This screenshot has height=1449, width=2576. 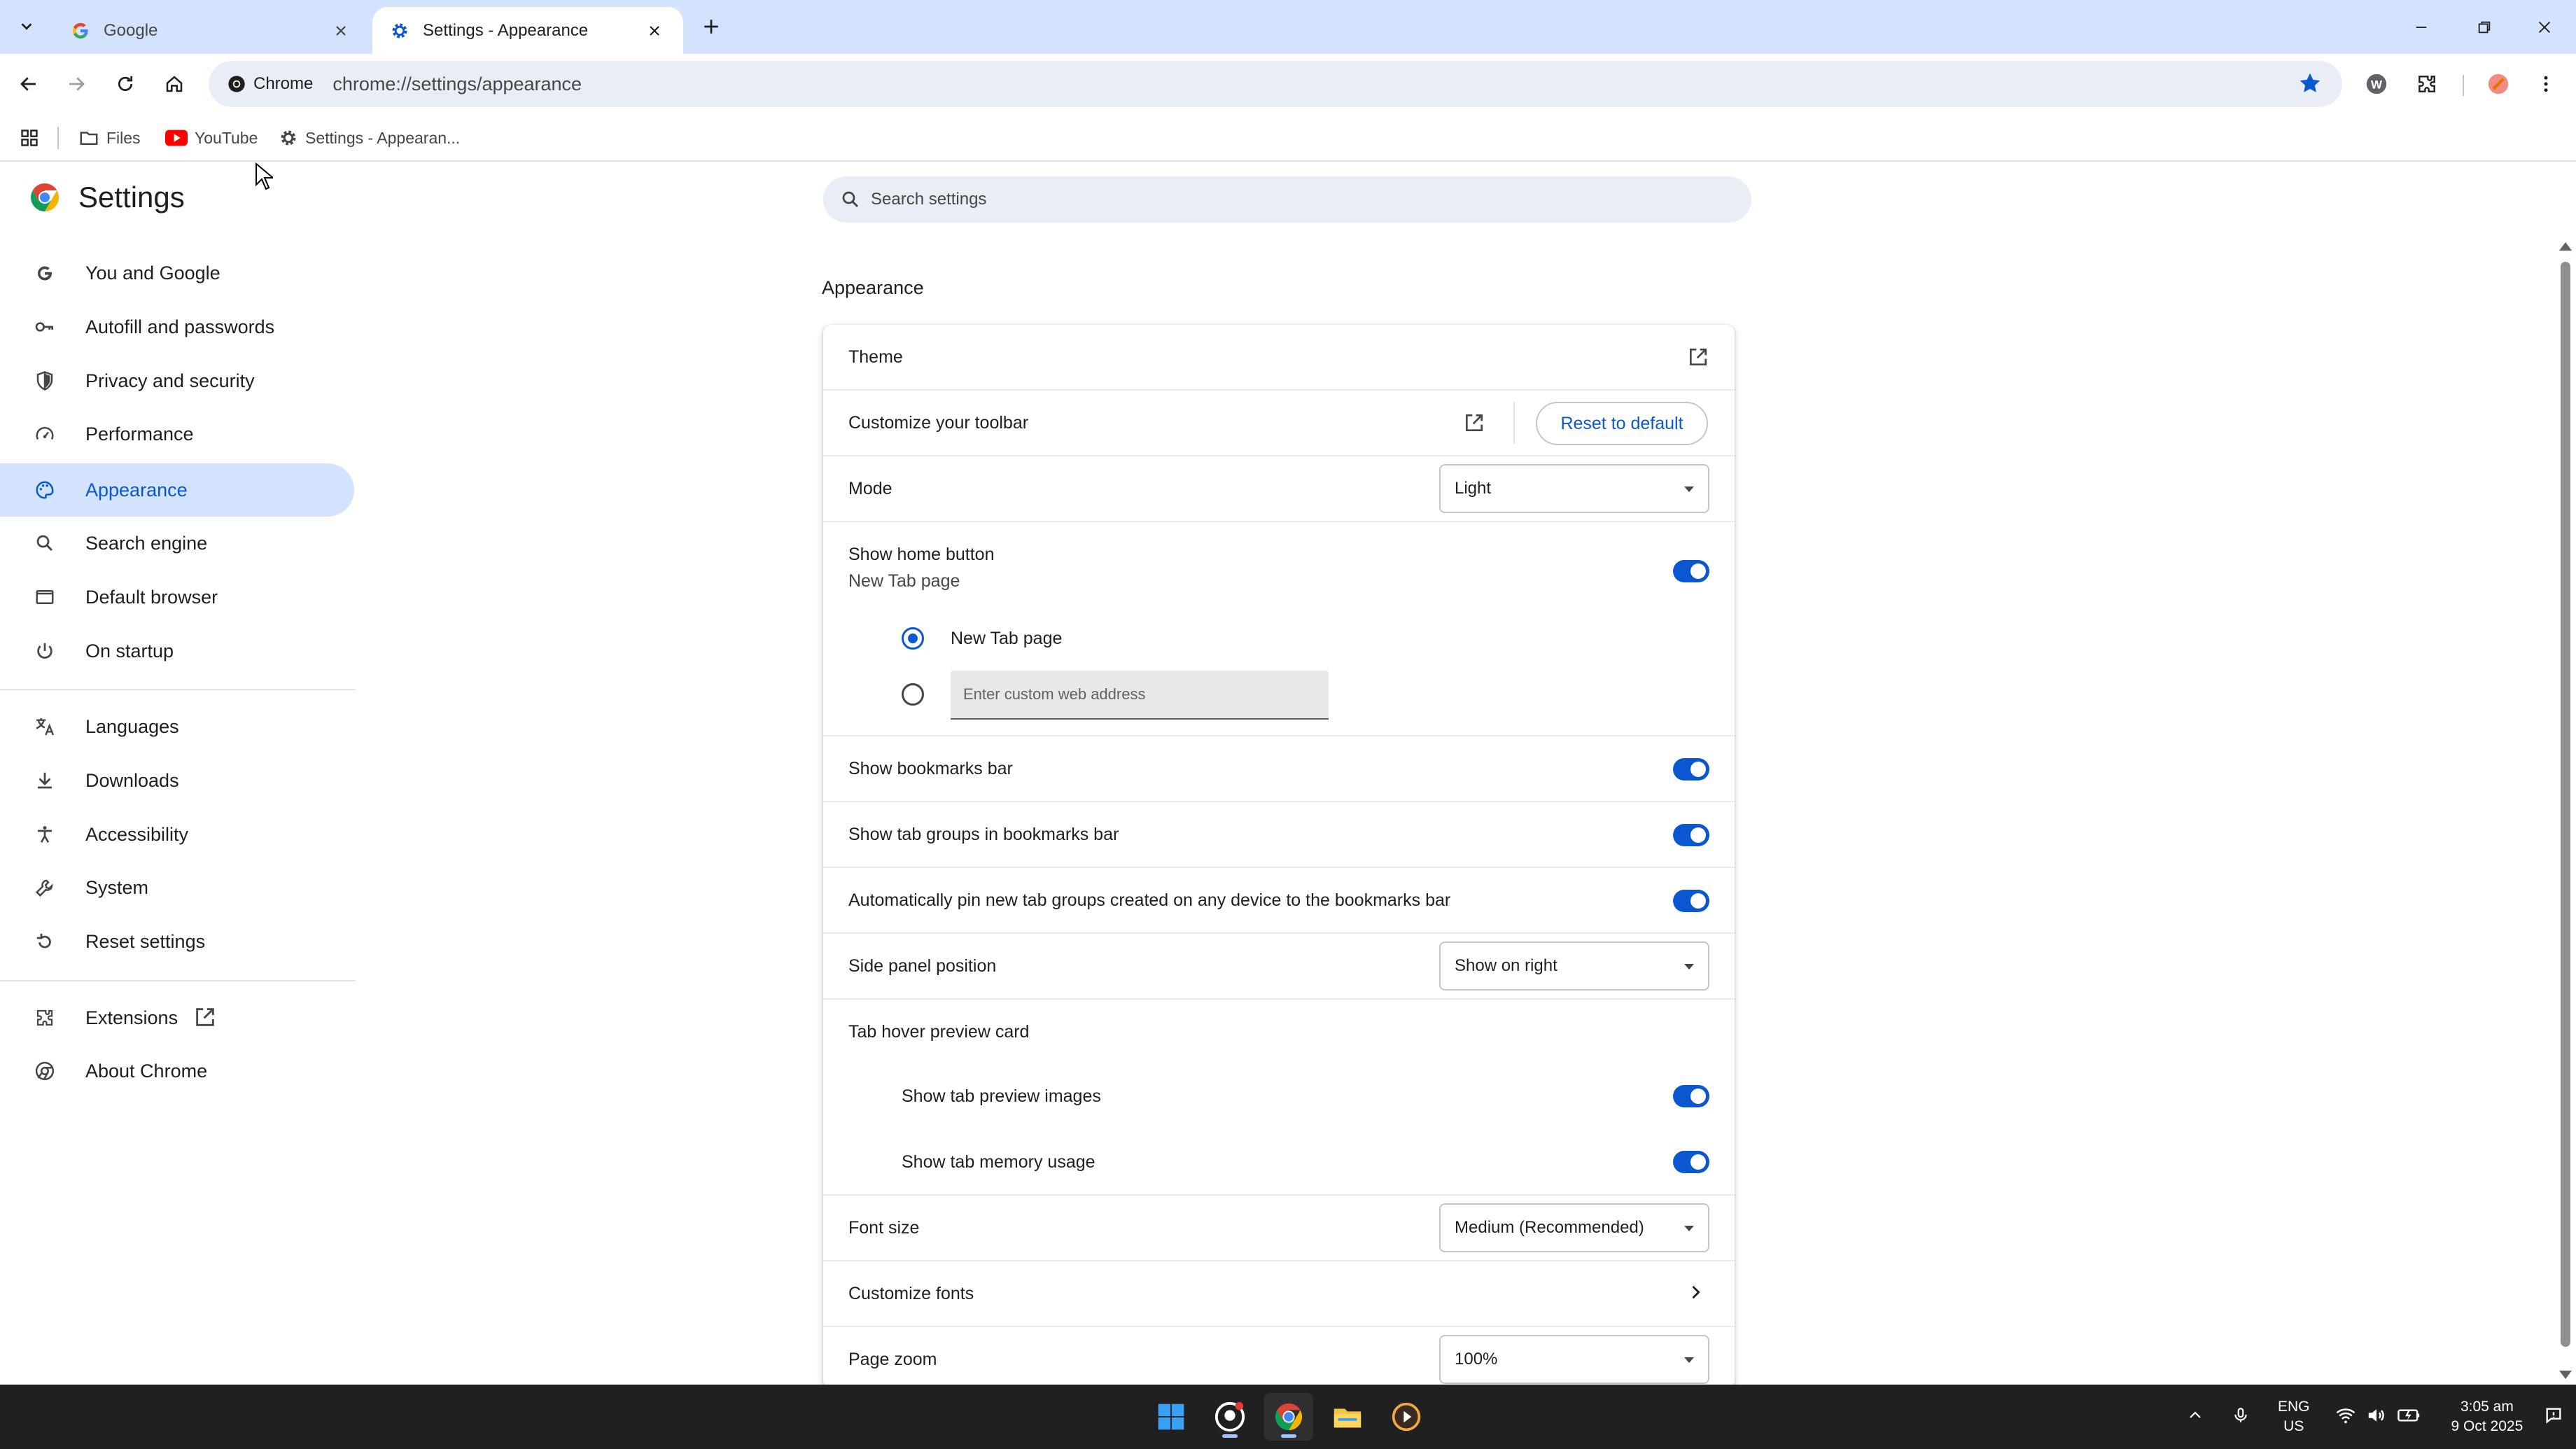 What do you see at coordinates (1574, 1359) in the screenshot?
I see `page-zoom-select: 100%` at bounding box center [1574, 1359].